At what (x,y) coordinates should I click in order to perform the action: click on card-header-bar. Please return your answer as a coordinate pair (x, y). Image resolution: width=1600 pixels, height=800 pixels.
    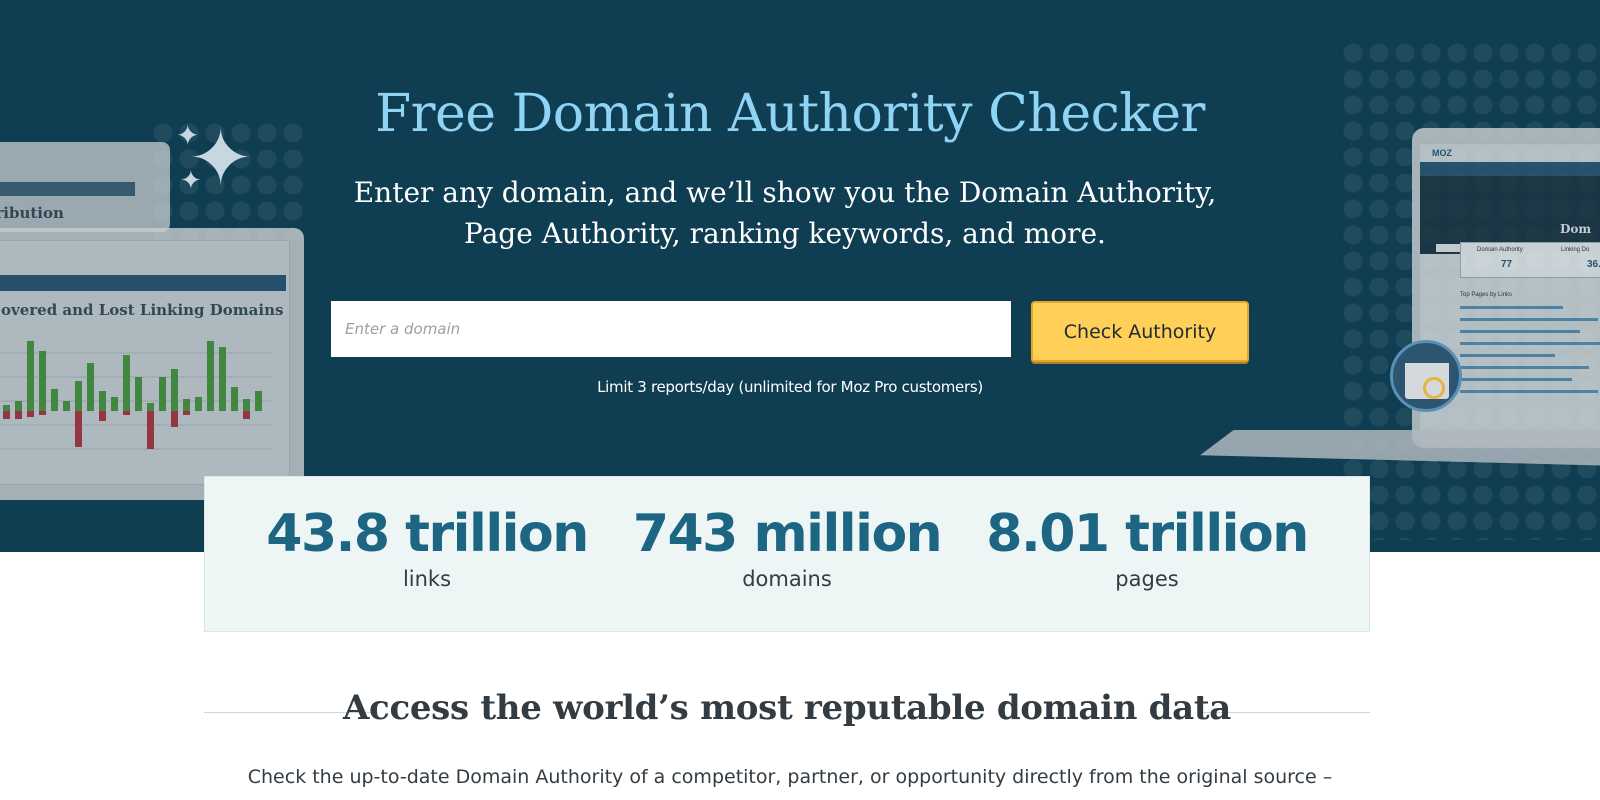
    Looking at the image, I should click on (143, 283).